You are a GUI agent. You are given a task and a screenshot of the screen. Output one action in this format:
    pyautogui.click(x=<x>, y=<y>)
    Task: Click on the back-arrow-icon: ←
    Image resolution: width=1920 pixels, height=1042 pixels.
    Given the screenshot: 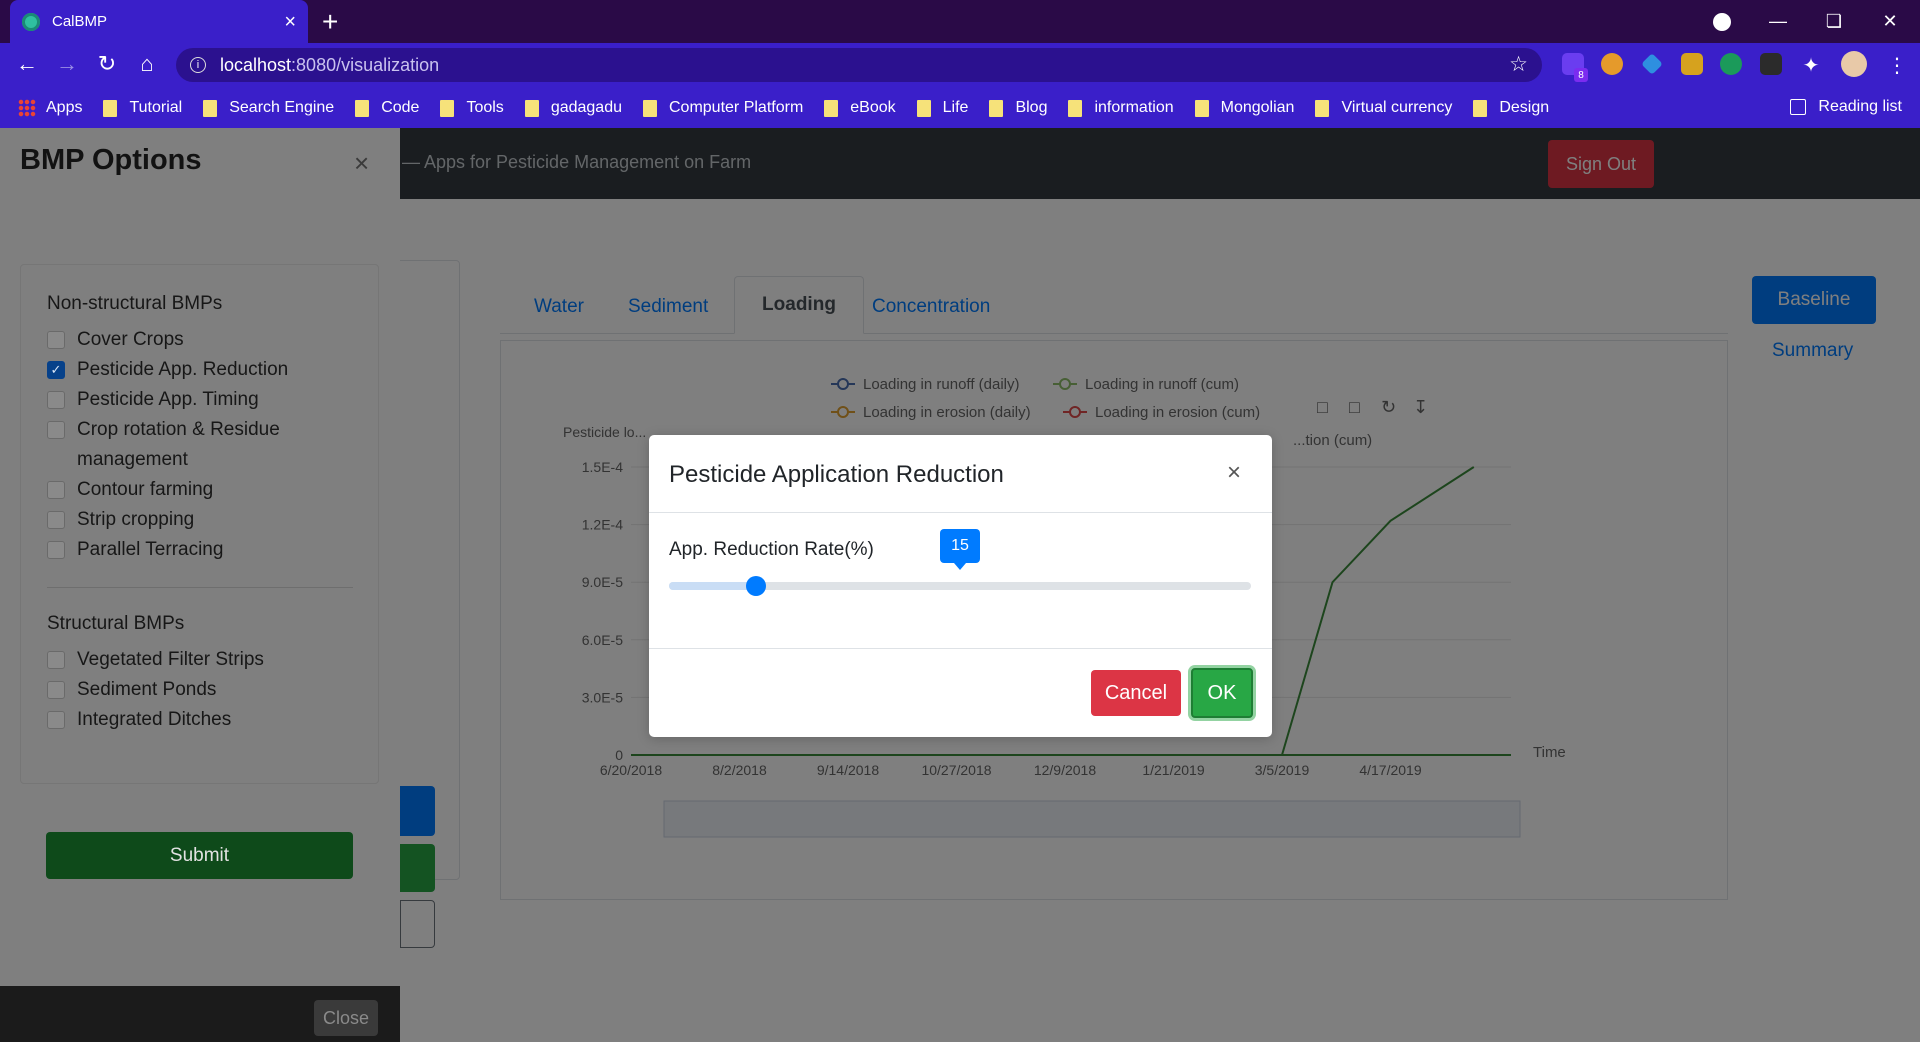 What is the action you would take?
    pyautogui.click(x=27, y=64)
    